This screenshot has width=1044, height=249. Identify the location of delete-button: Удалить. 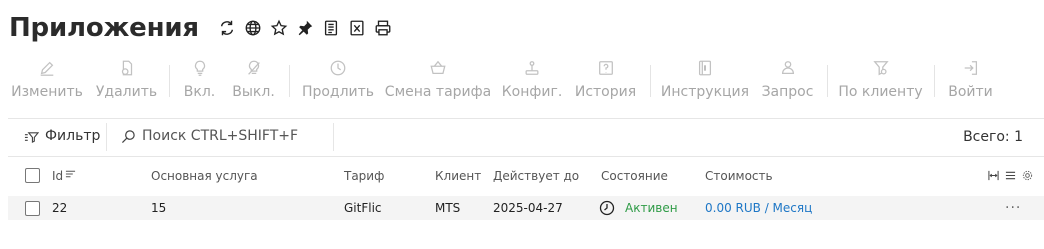
(126, 80).